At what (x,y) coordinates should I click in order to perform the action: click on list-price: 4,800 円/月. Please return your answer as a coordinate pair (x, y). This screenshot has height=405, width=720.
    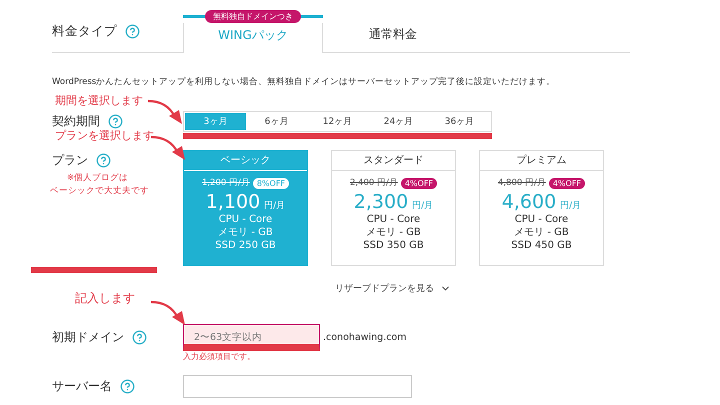
    Looking at the image, I should click on (522, 183).